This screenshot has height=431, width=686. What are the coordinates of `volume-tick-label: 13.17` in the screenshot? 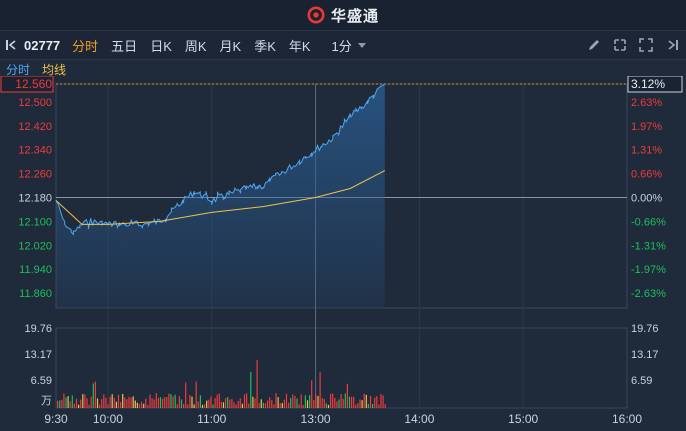 It's located at (645, 355).